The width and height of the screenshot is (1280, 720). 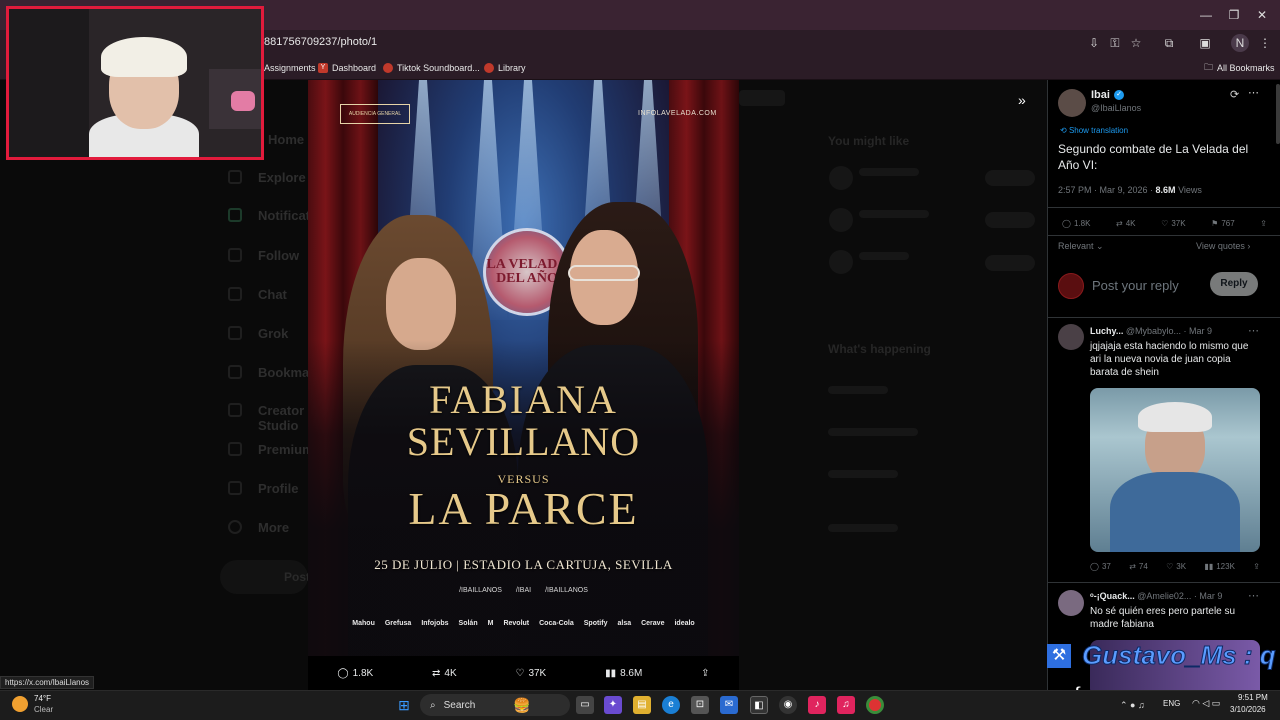 I want to click on weather-temp: 74°F, so click(x=42, y=698).